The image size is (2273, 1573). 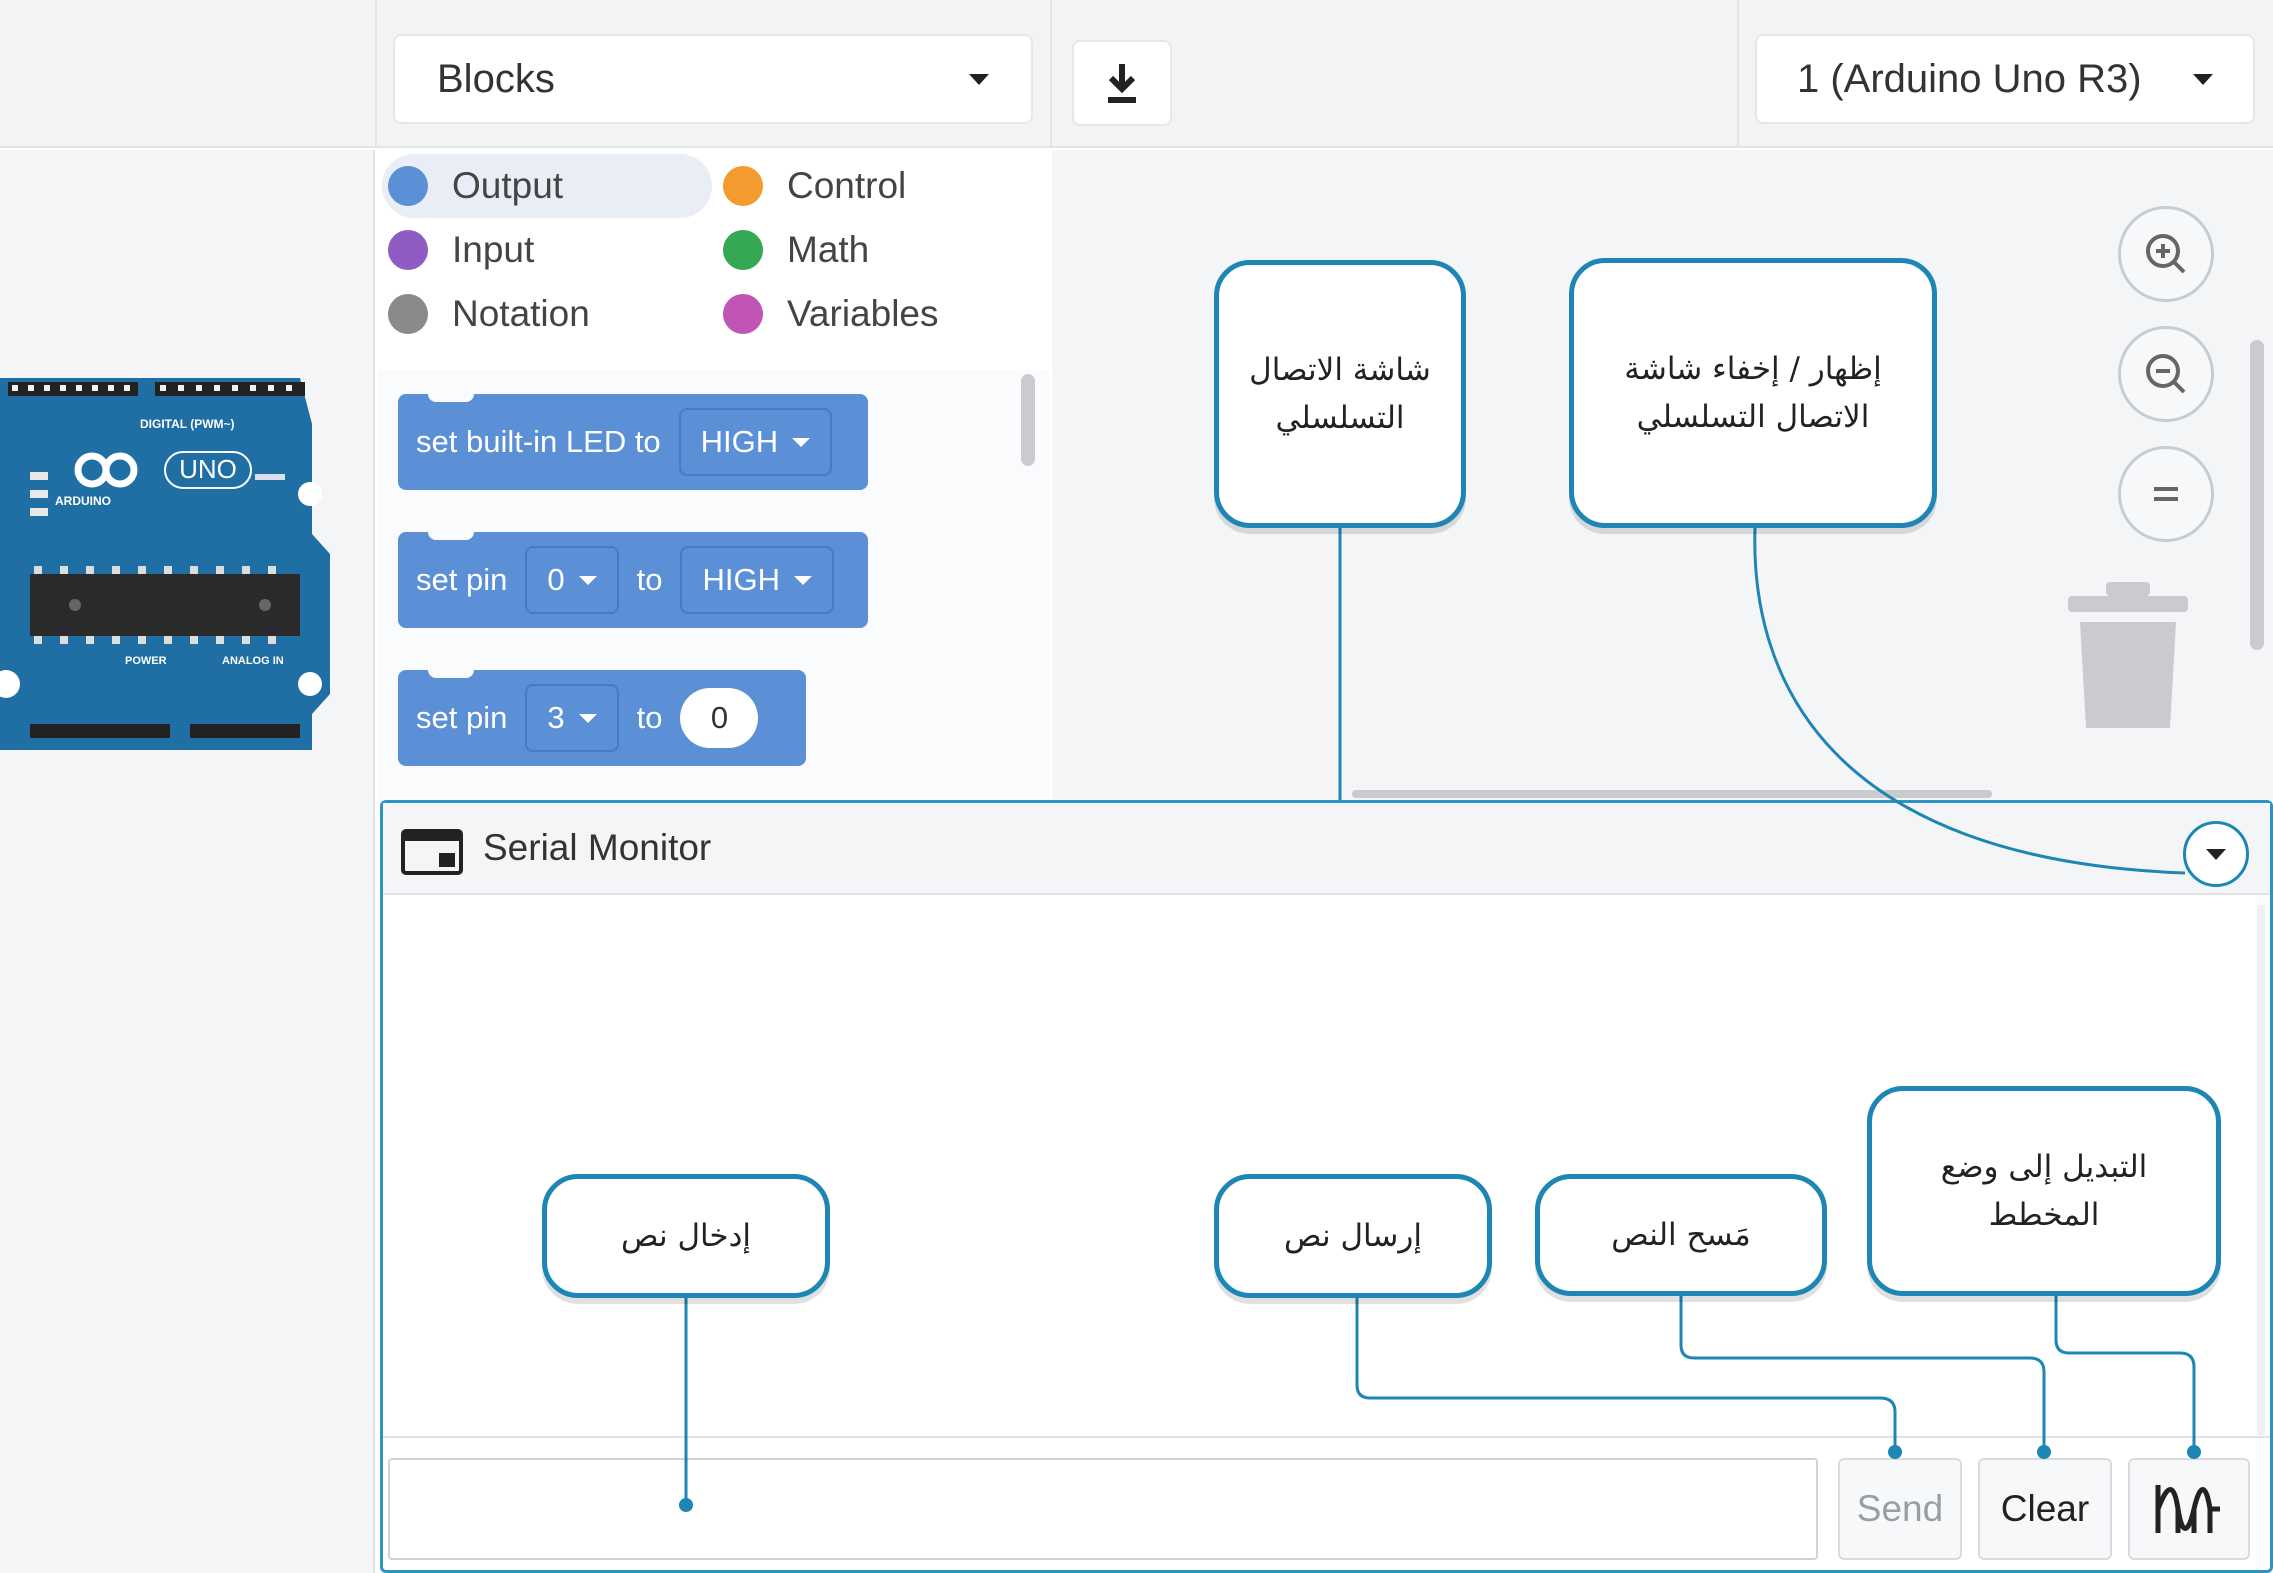 What do you see at coordinates (1353, 1236) in the screenshot?
I see `callout-send-text: إرسال نص` at bounding box center [1353, 1236].